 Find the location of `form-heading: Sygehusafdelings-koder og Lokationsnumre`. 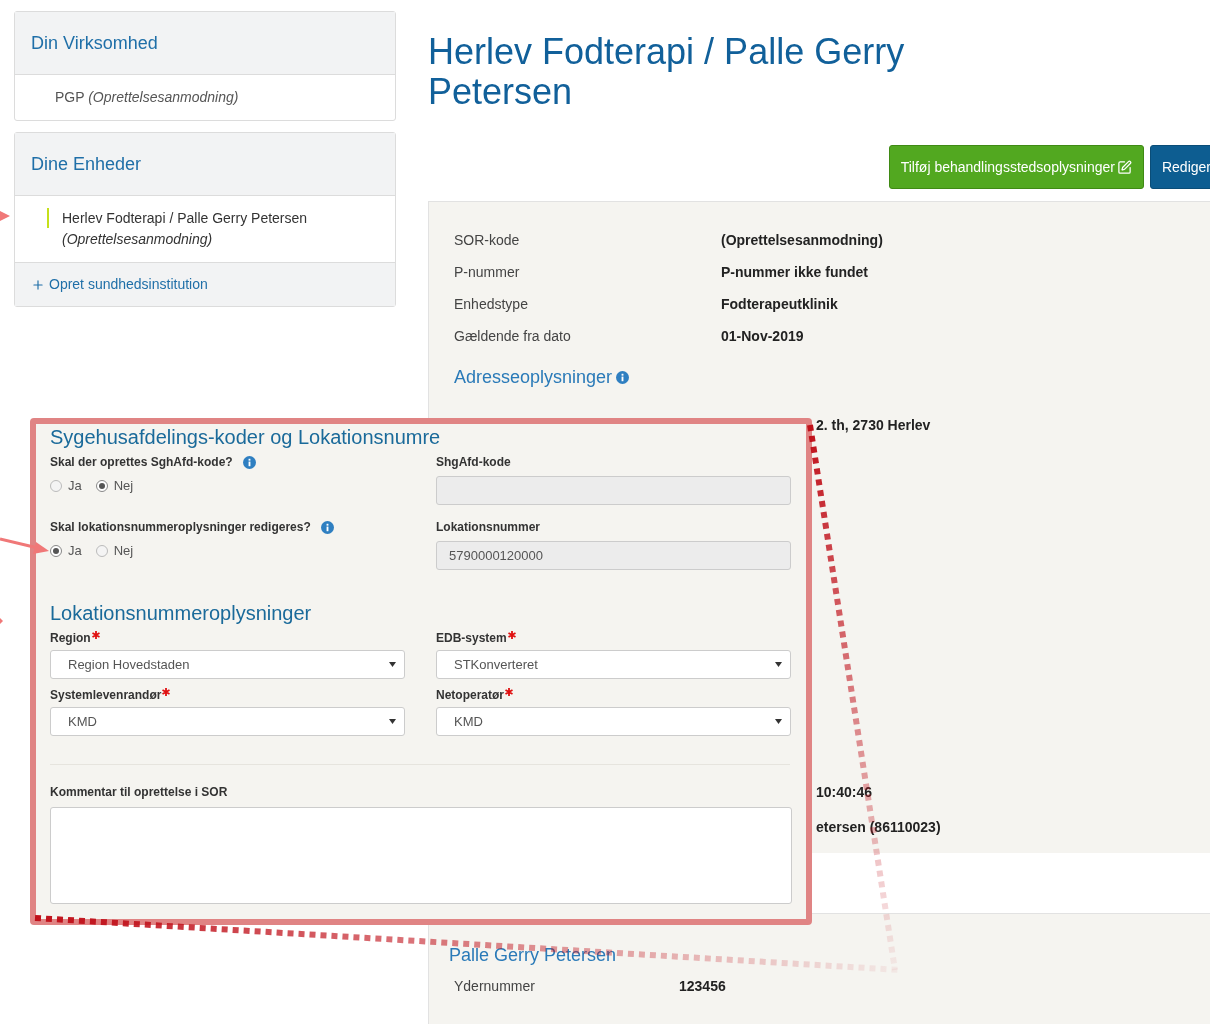

form-heading: Sygehusafdelings-koder og Lokationsnumre is located at coordinates (246, 437).